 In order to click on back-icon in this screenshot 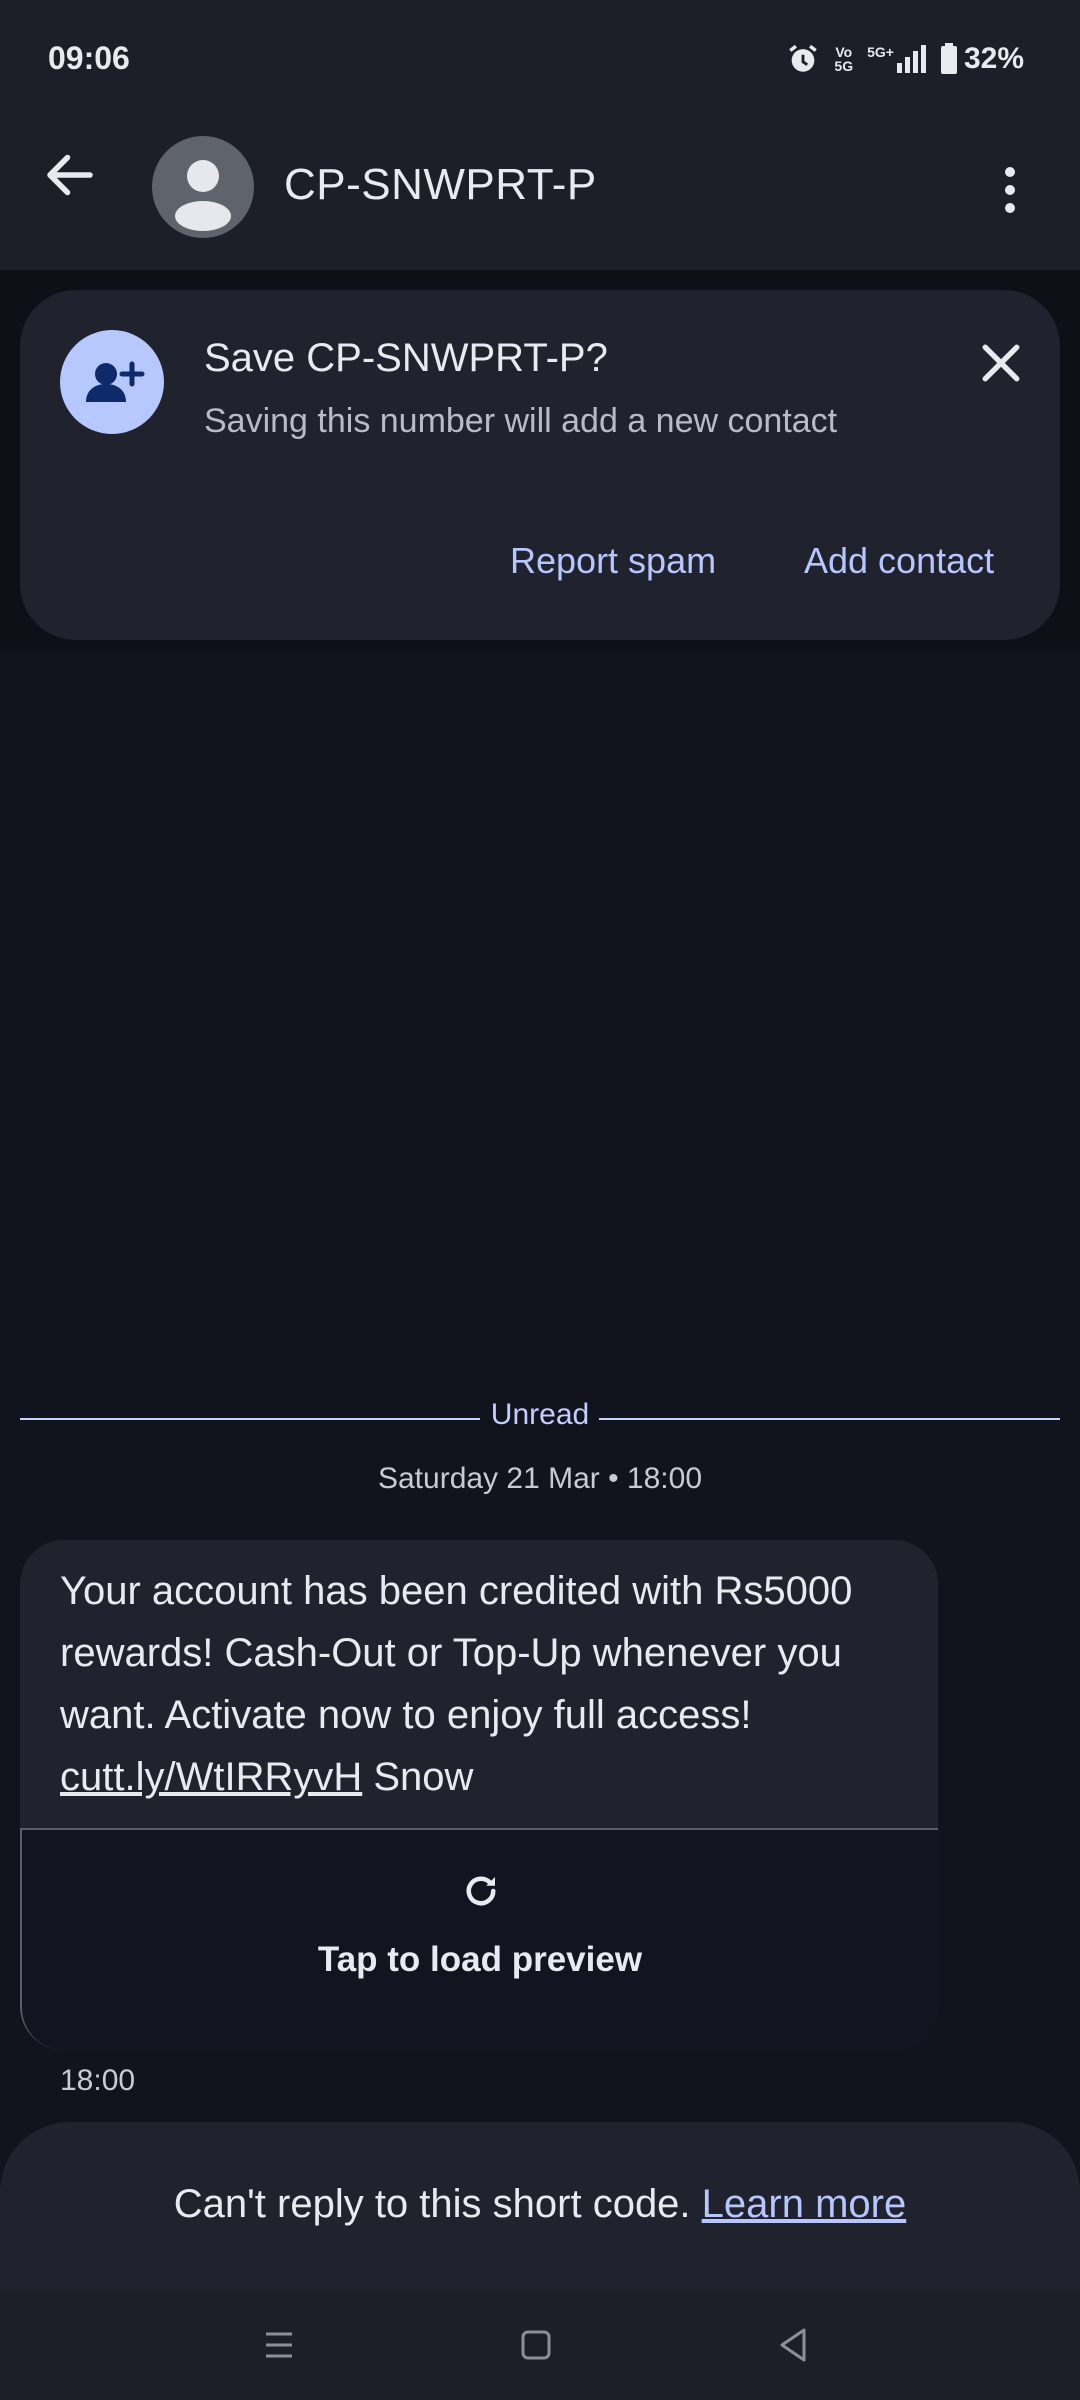, I will do `click(793, 2345)`.